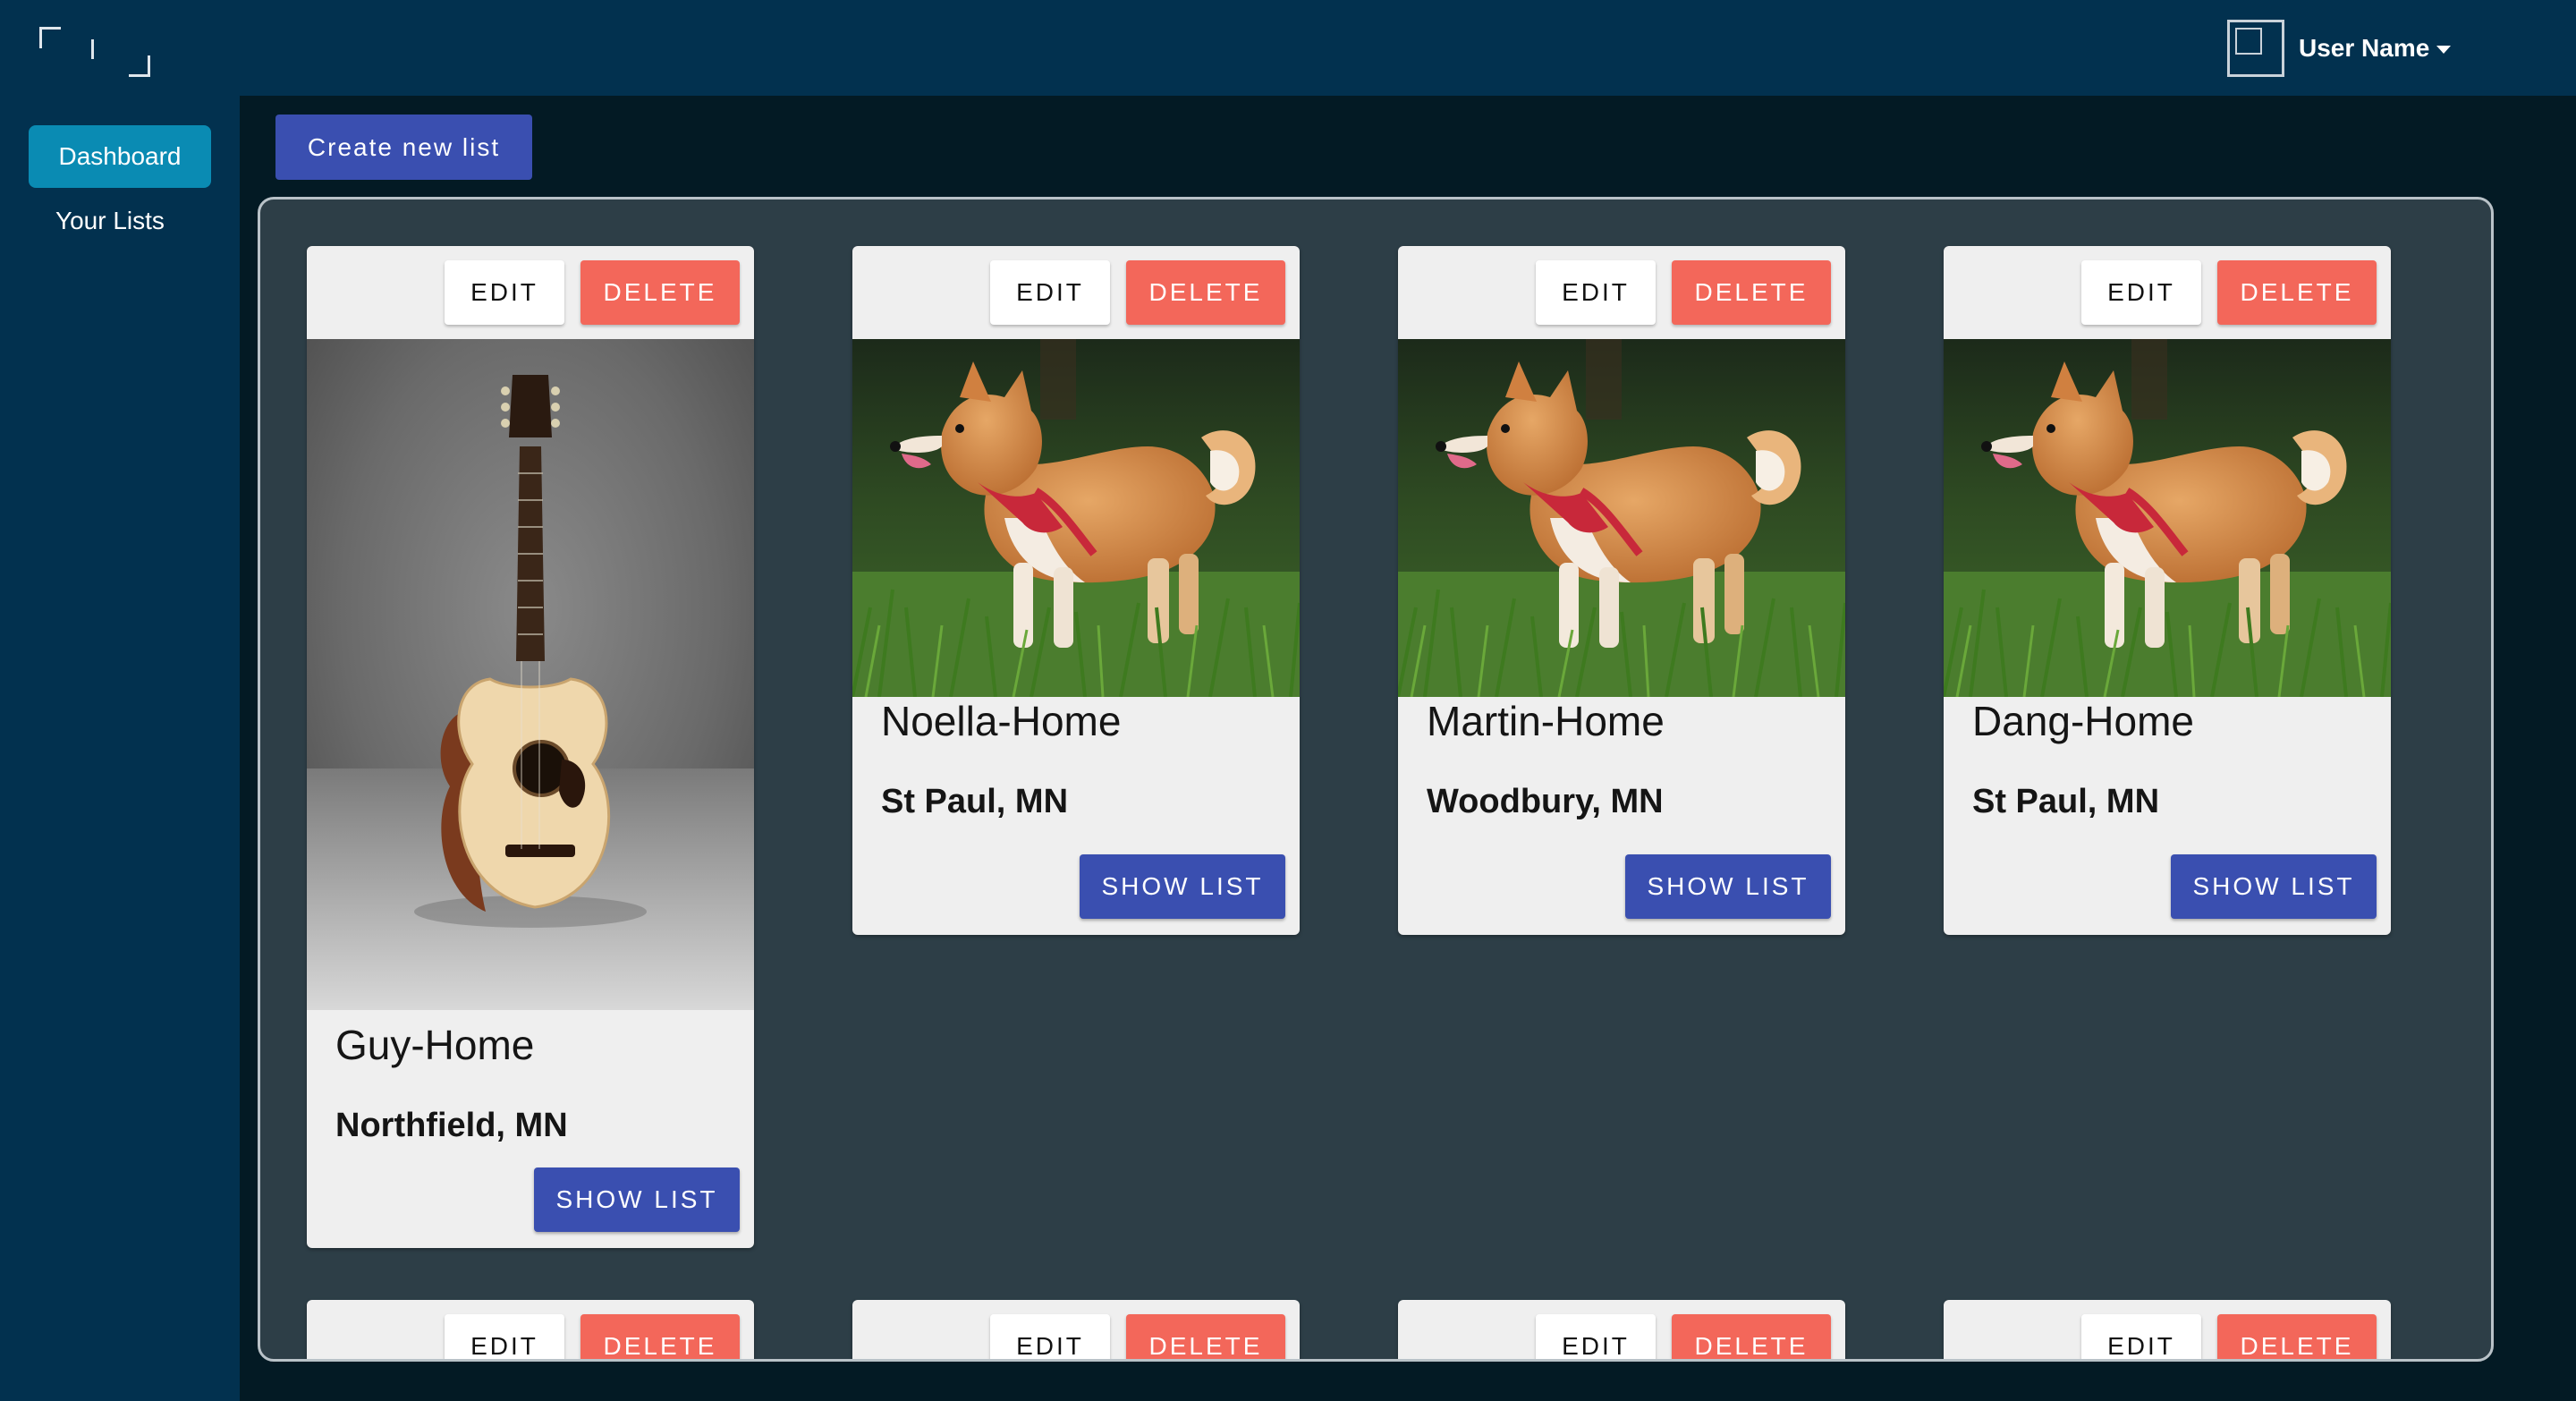 The width and height of the screenshot is (2576, 1401). What do you see at coordinates (1546, 721) in the screenshot?
I see `list-title: Martin-Home` at bounding box center [1546, 721].